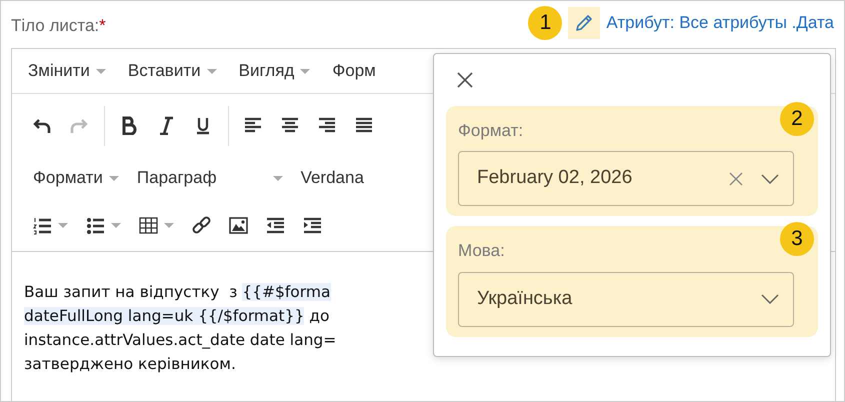 Image resolution: width=845 pixels, height=402 pixels. I want to click on select-value: Українська, so click(524, 298).